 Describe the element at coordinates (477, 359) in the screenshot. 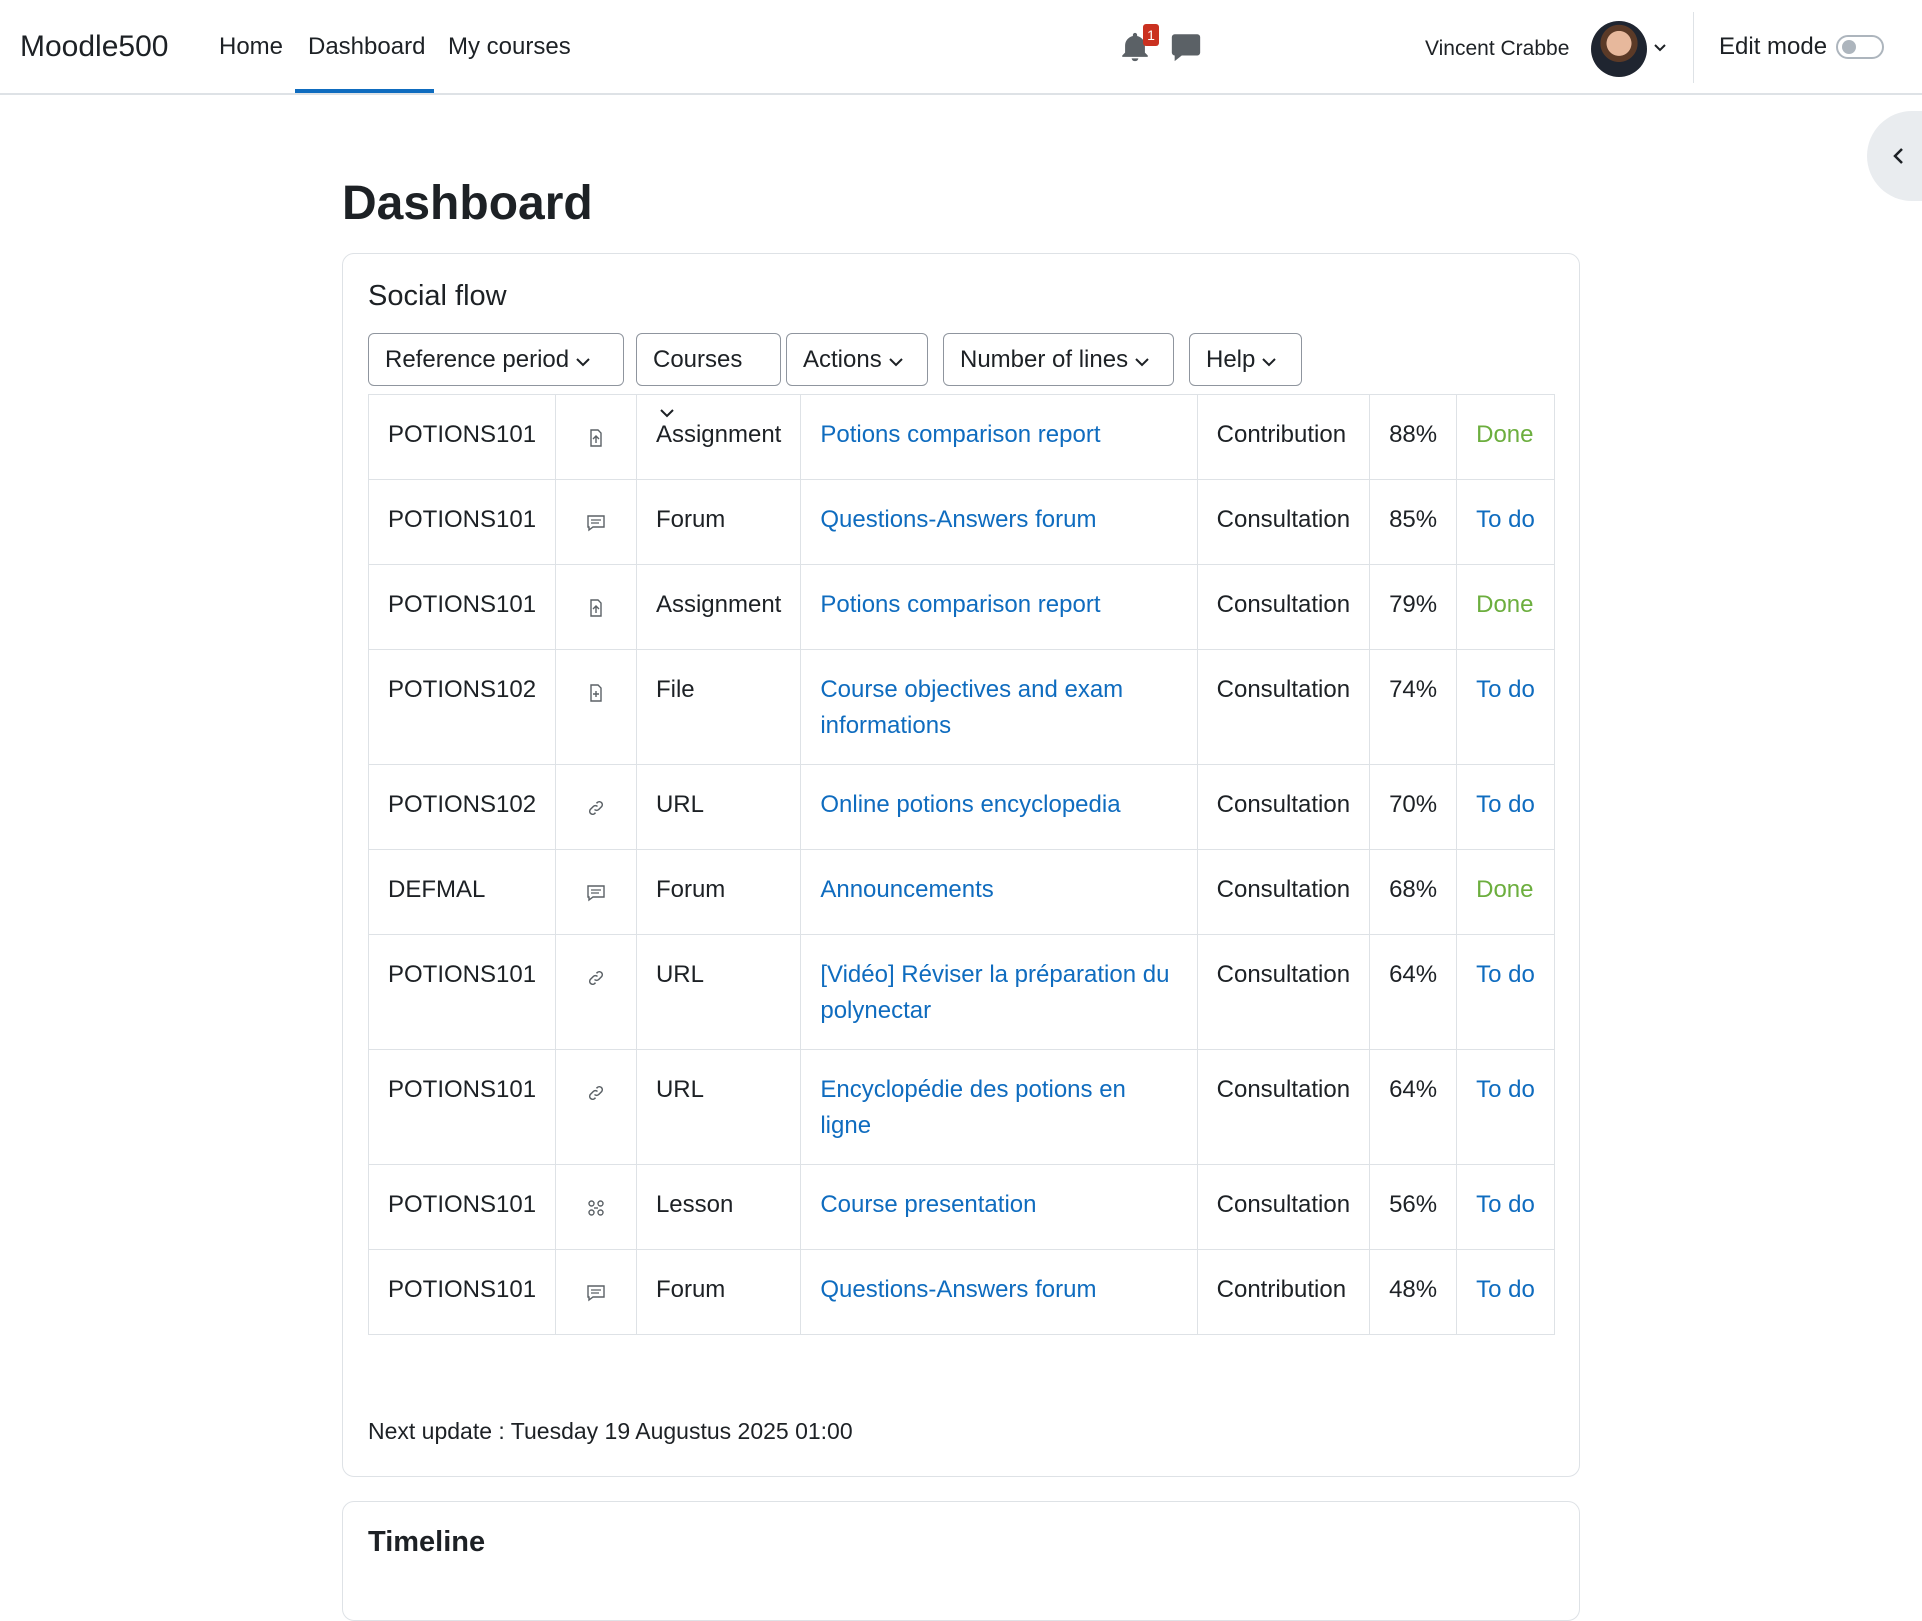

I see `dropdown-label: Reference period` at that location.